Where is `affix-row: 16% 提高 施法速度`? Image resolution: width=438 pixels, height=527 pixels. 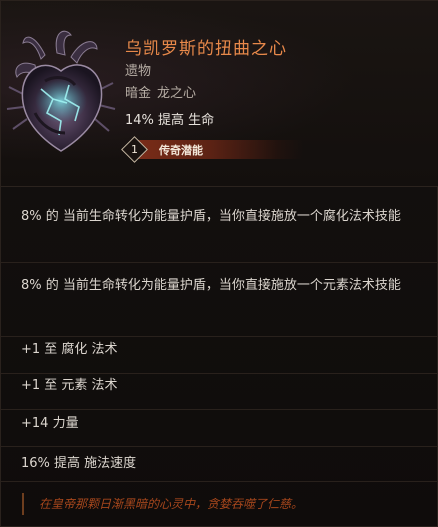
affix-row: 16% 提高 施法速度 is located at coordinates (219, 464).